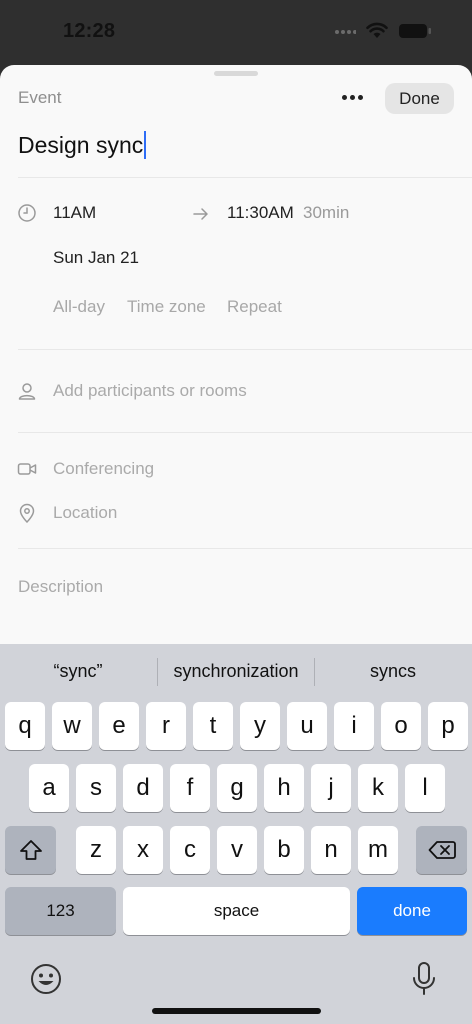 The height and width of the screenshot is (1024, 472). I want to click on status-bar: 12:28, so click(236, 32).